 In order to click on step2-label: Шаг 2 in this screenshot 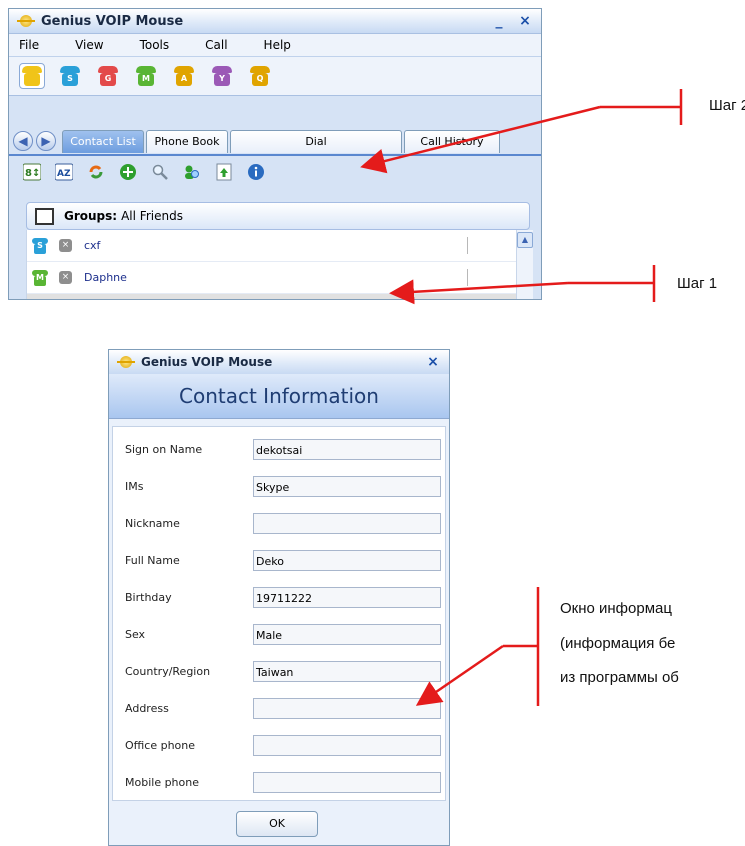, I will do `click(727, 105)`.